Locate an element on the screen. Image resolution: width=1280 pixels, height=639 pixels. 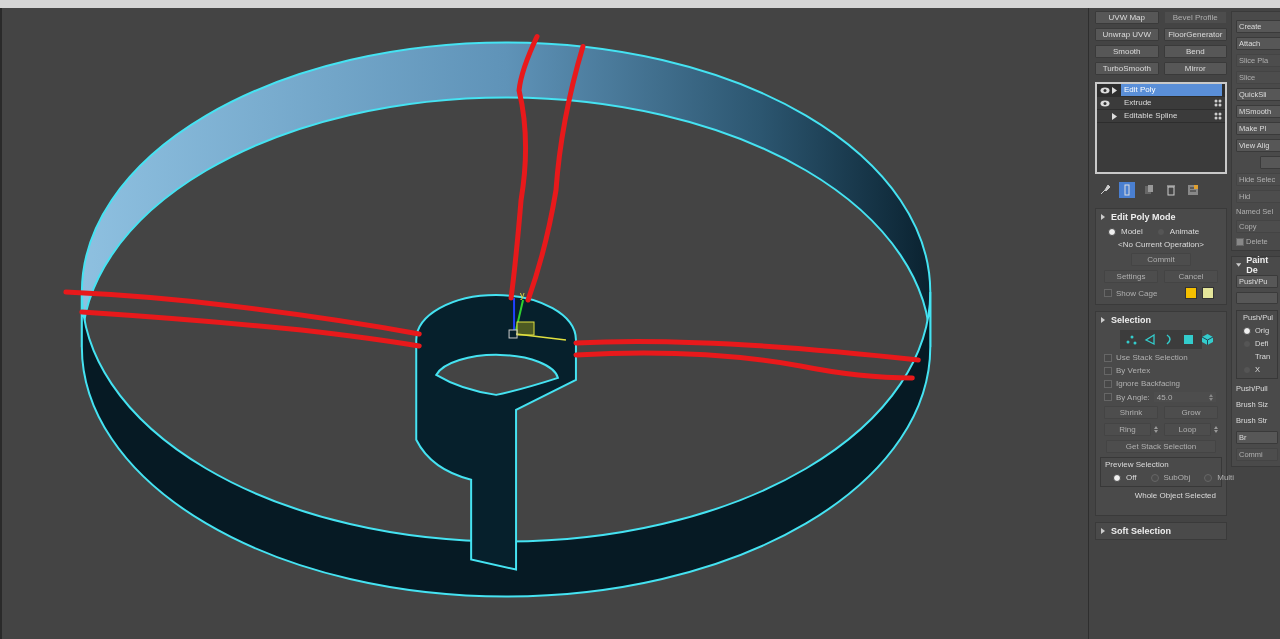
radio-label: Model is located at coordinates (1132, 231).